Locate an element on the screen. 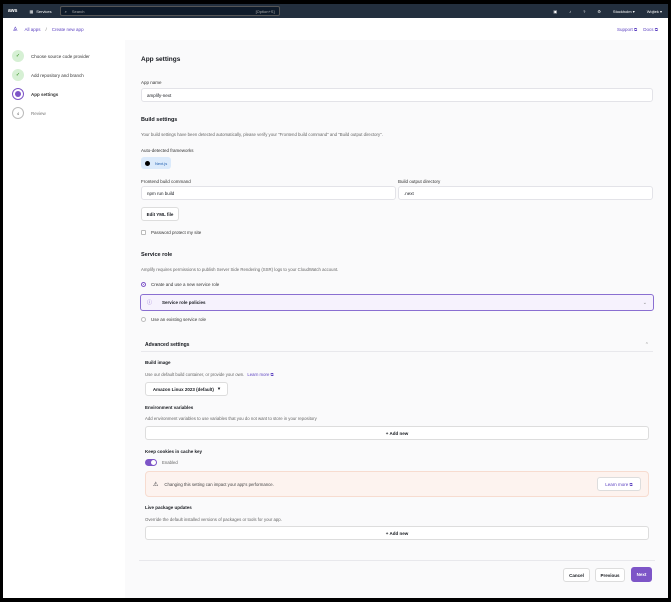 The height and width of the screenshot is (602, 671). build-settings-heading: Build settings is located at coordinates (159, 120).